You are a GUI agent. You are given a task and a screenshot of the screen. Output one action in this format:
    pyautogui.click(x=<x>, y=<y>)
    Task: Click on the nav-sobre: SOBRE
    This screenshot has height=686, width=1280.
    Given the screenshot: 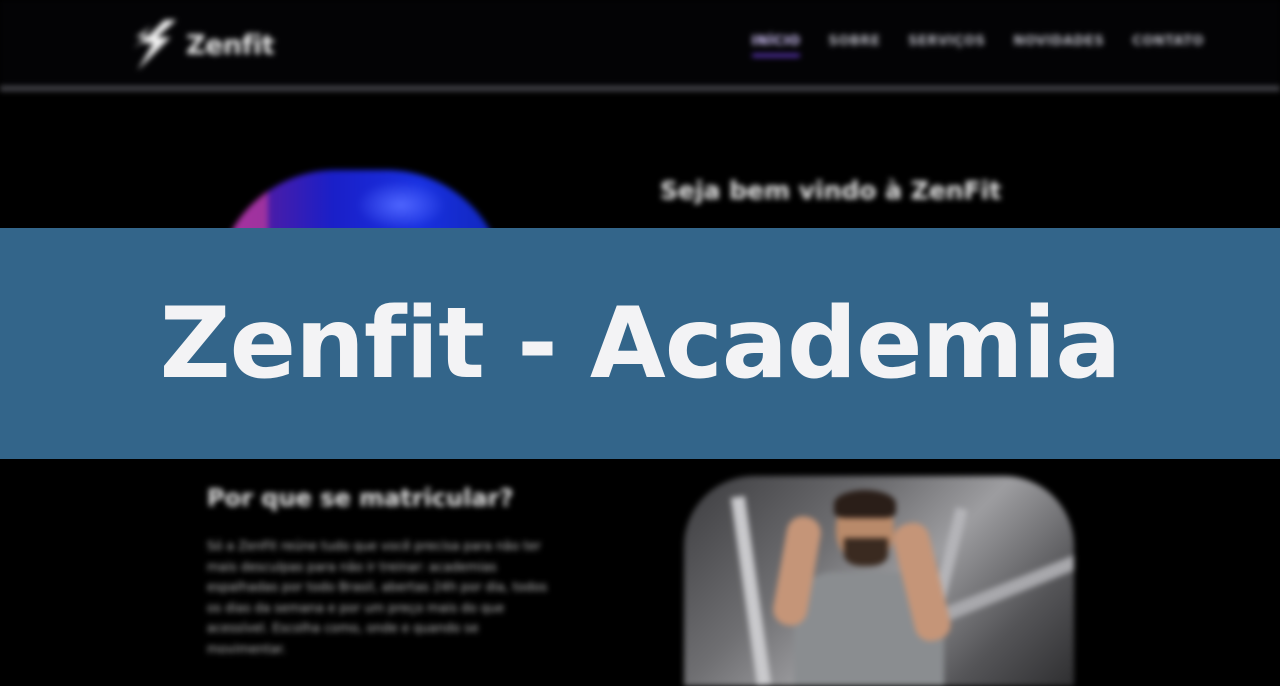 What is the action you would take?
    pyautogui.click(x=854, y=41)
    